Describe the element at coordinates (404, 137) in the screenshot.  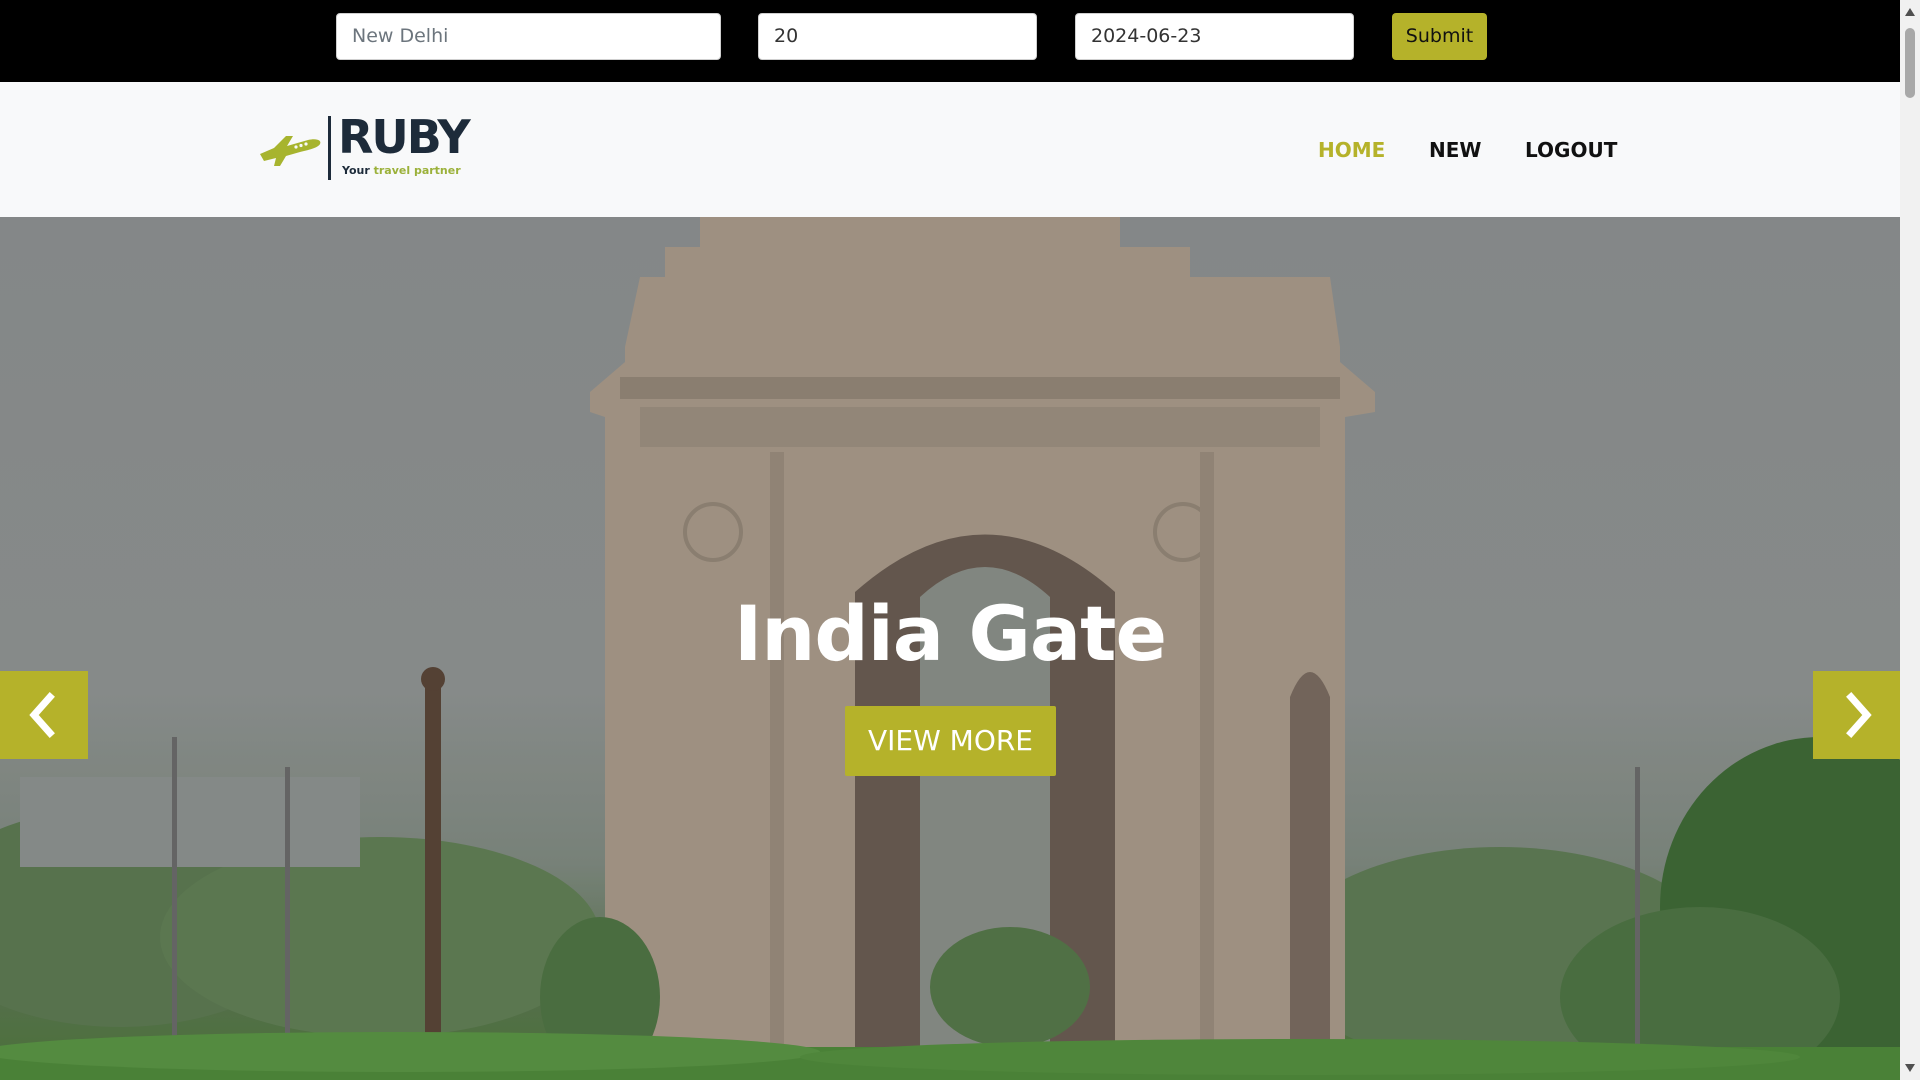
I see `logo-name: RUBY` at that location.